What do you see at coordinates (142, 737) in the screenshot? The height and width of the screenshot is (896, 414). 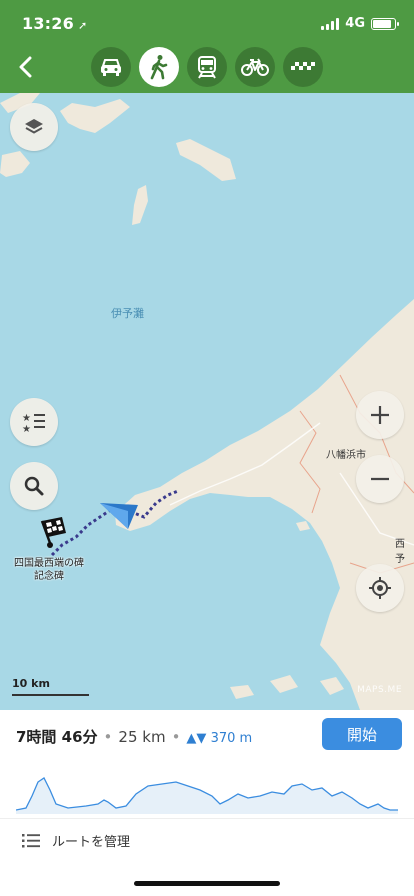 I see `route-distance: 25 km` at bounding box center [142, 737].